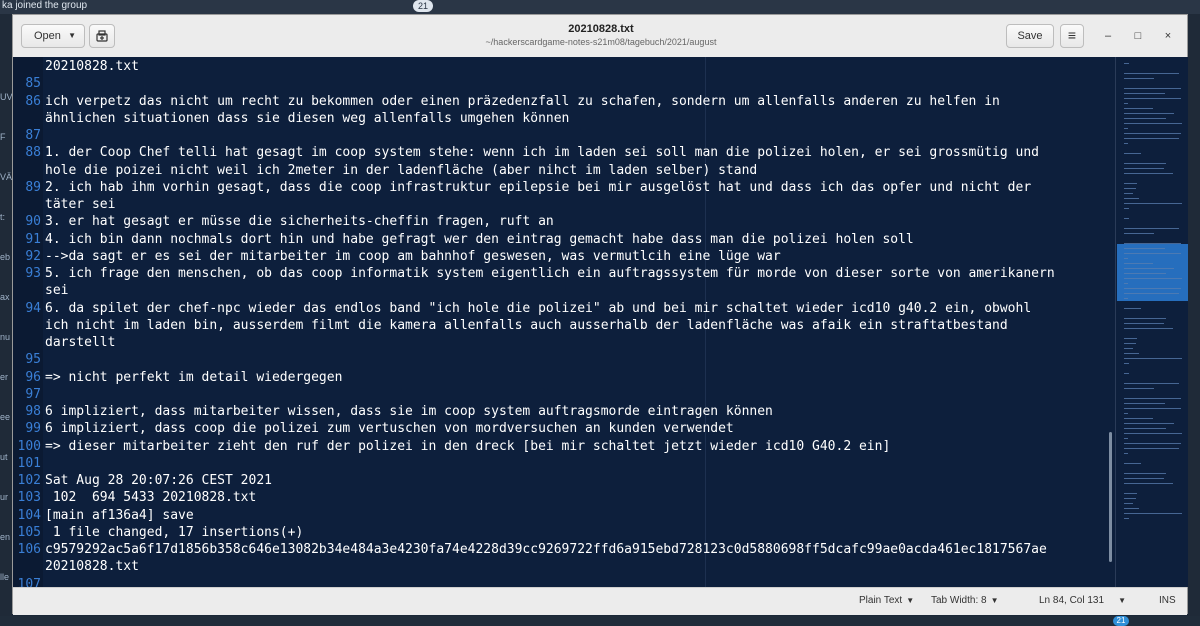 This screenshot has width=1200, height=626. Describe the element at coordinates (1151, 322) in the screenshot. I see `minimap` at that location.